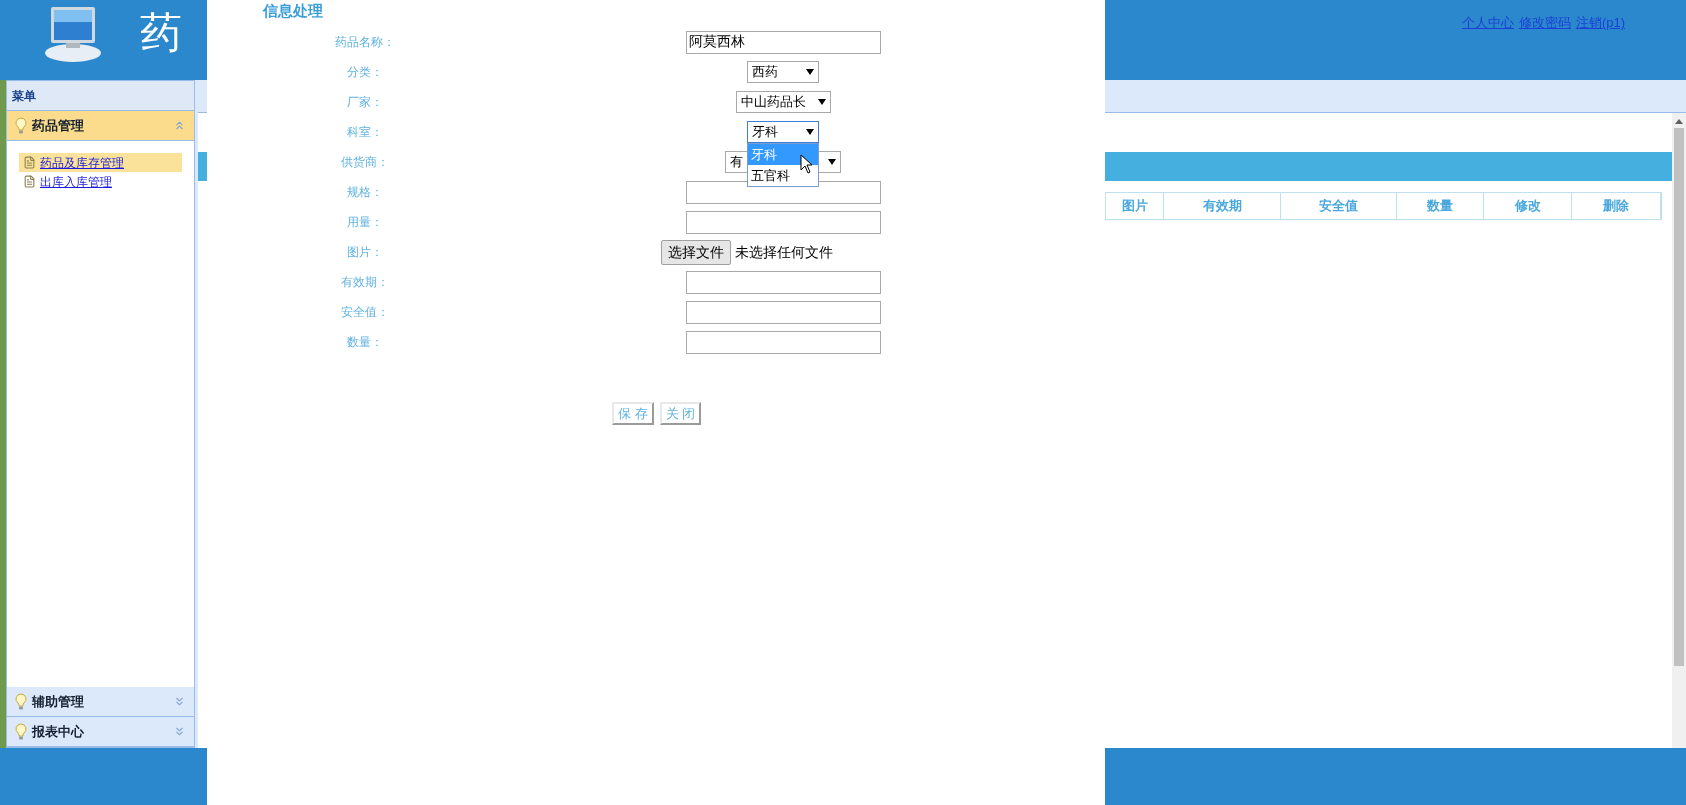 The image size is (1686, 805). Describe the element at coordinates (365, 72) in the screenshot. I see `field-label: 分类：` at that location.